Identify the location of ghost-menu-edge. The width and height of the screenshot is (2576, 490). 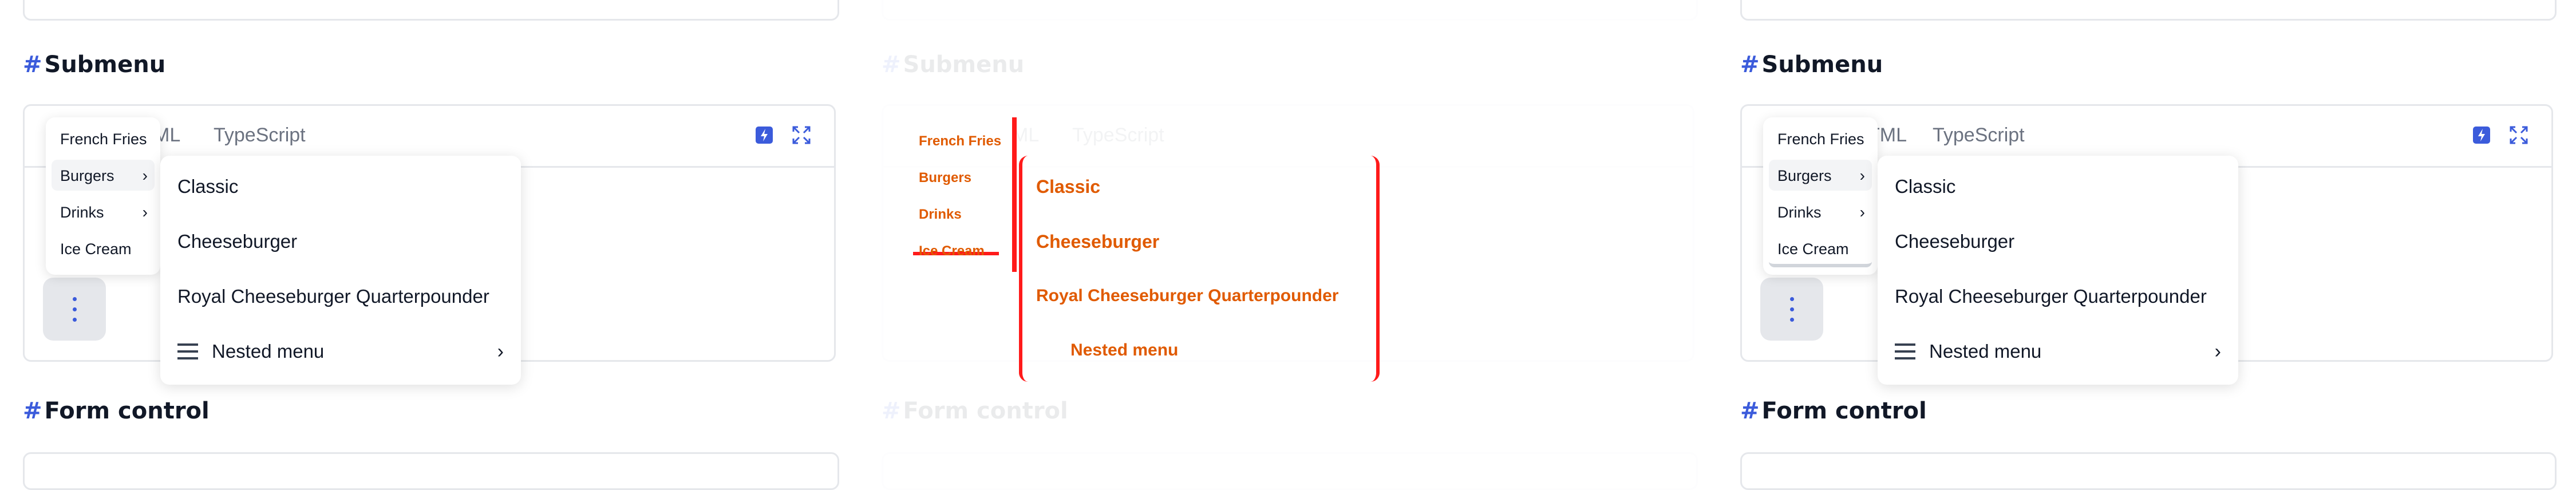
(1014, 194).